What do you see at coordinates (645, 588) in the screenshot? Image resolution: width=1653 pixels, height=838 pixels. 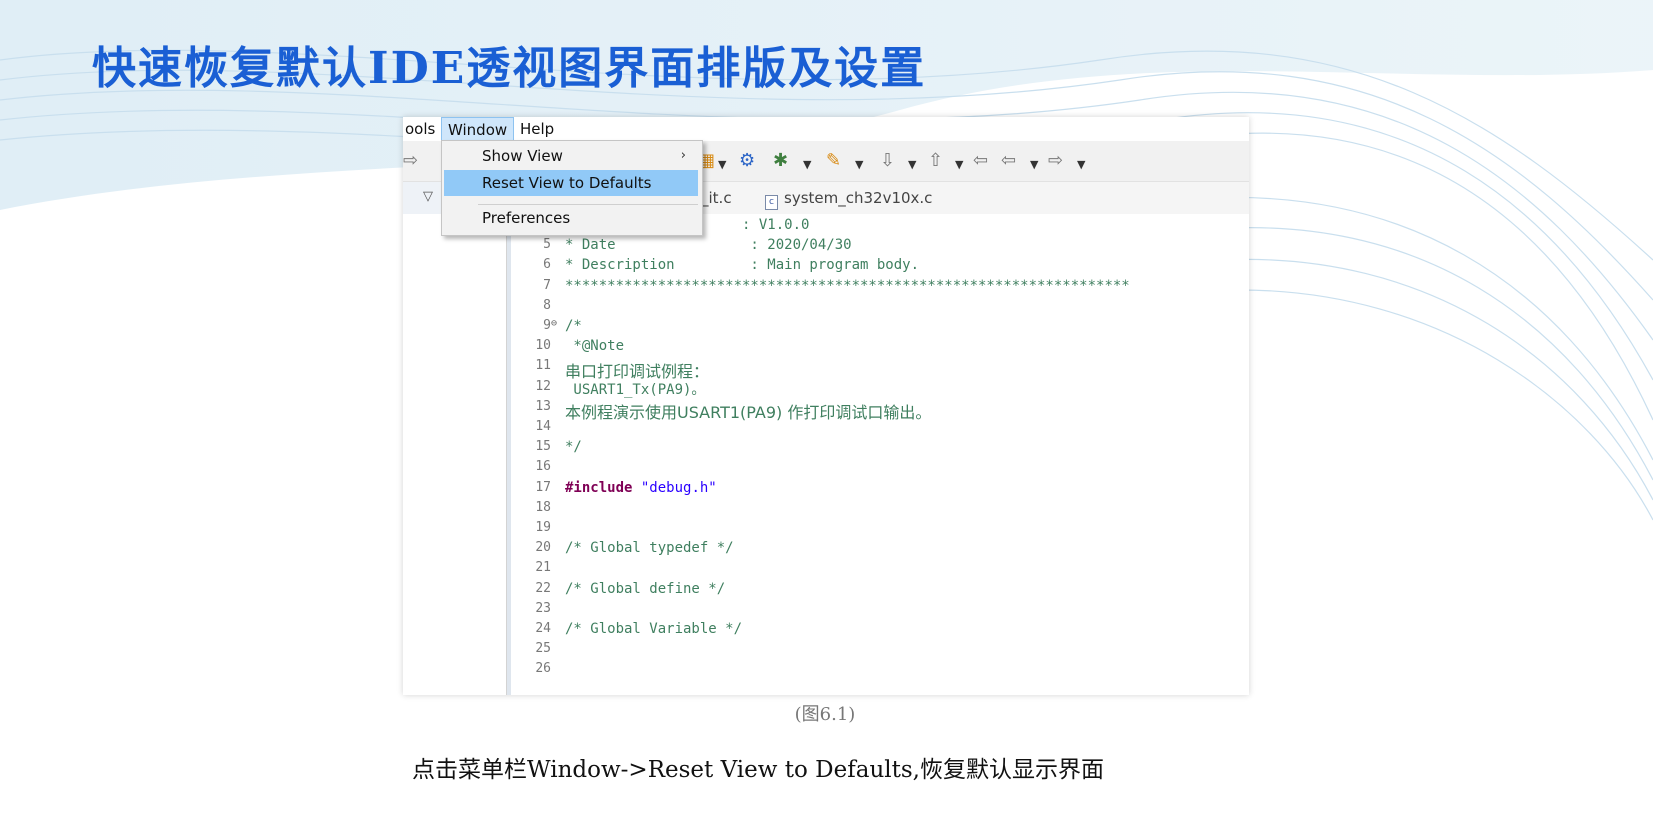 I see `code-text: /* Global define */` at bounding box center [645, 588].